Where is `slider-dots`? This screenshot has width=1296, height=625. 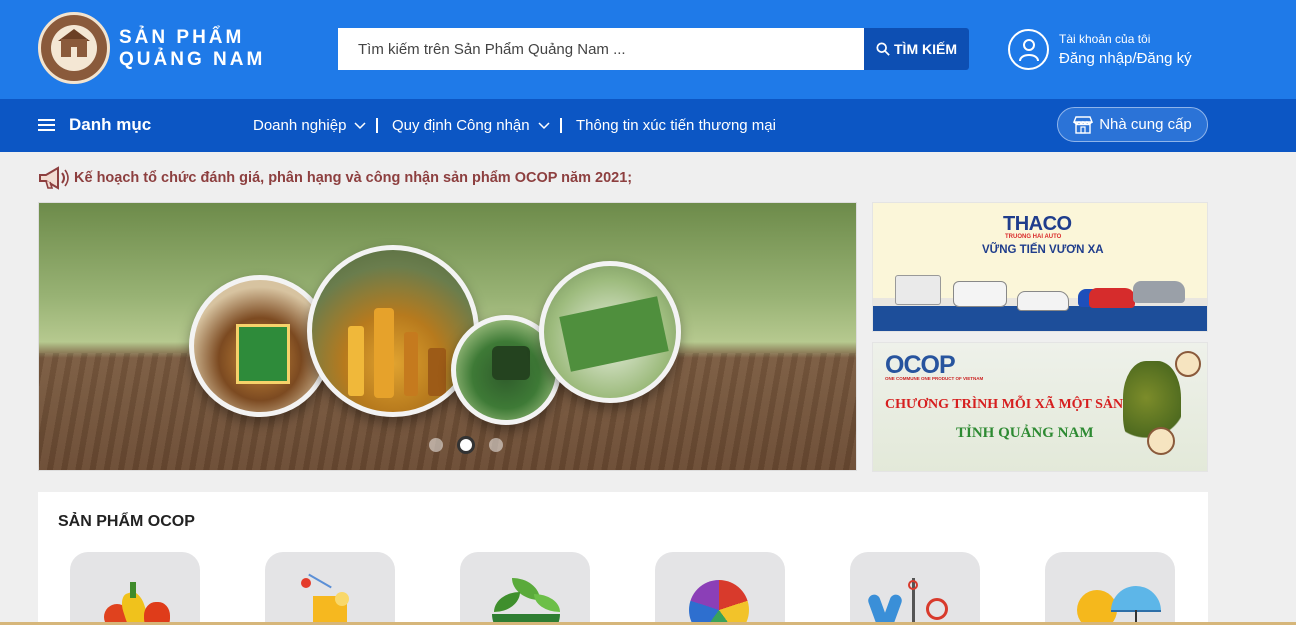
slider-dots is located at coordinates (466, 445).